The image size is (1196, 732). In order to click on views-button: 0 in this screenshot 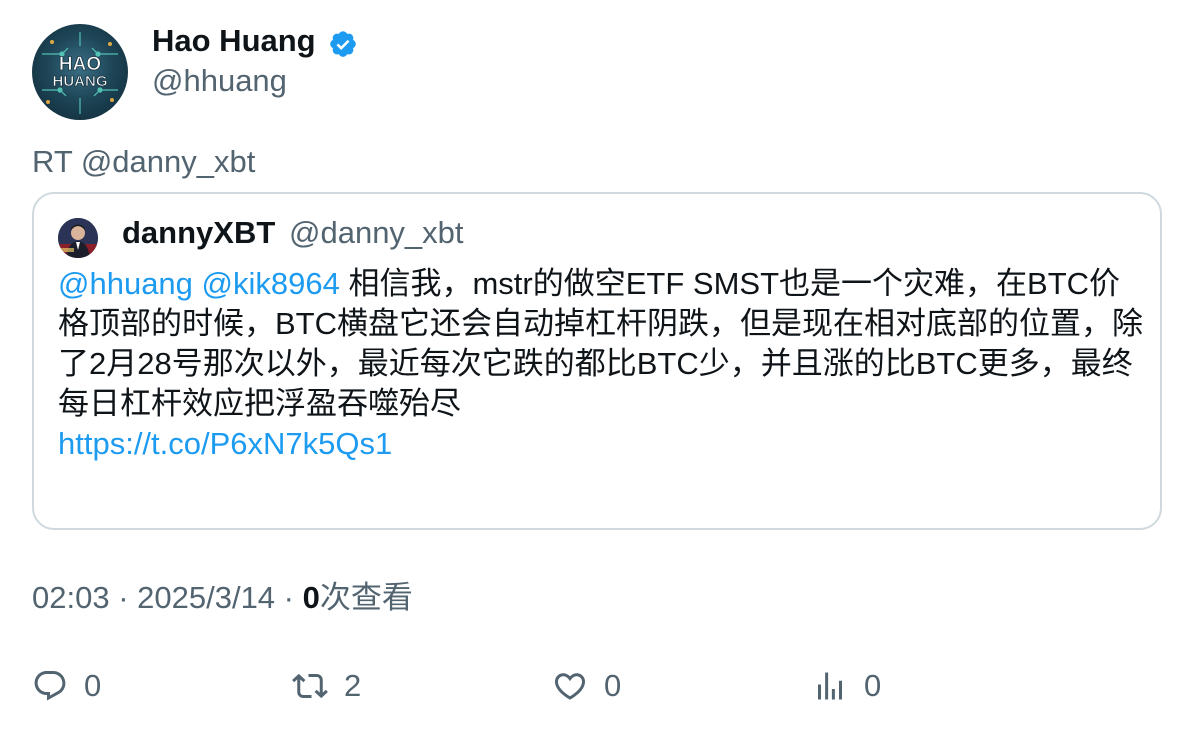, I will do `click(846, 686)`.